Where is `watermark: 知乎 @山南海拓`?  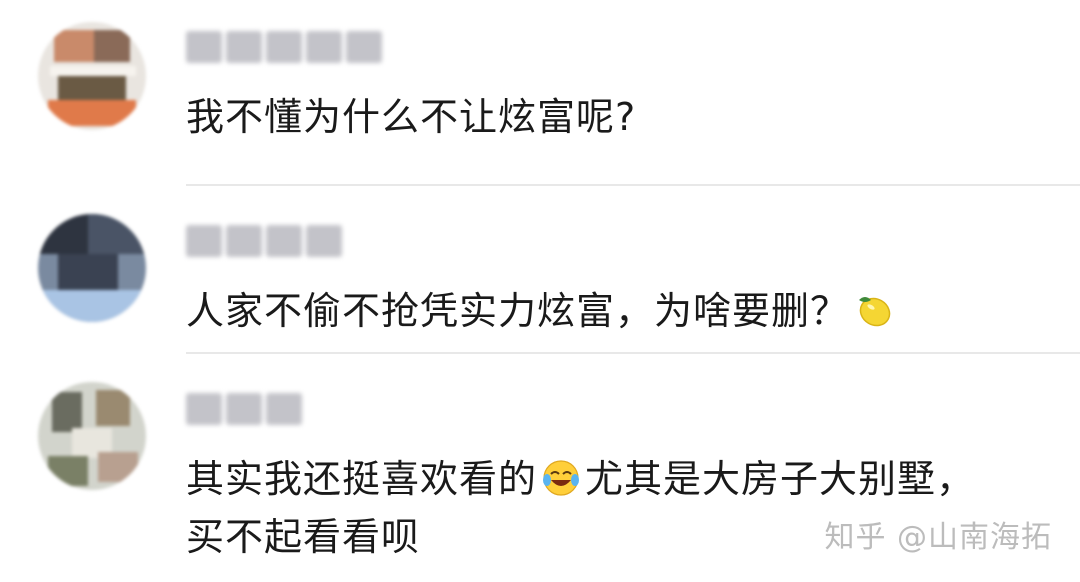 watermark: 知乎 @山南海拓 is located at coordinates (938, 537).